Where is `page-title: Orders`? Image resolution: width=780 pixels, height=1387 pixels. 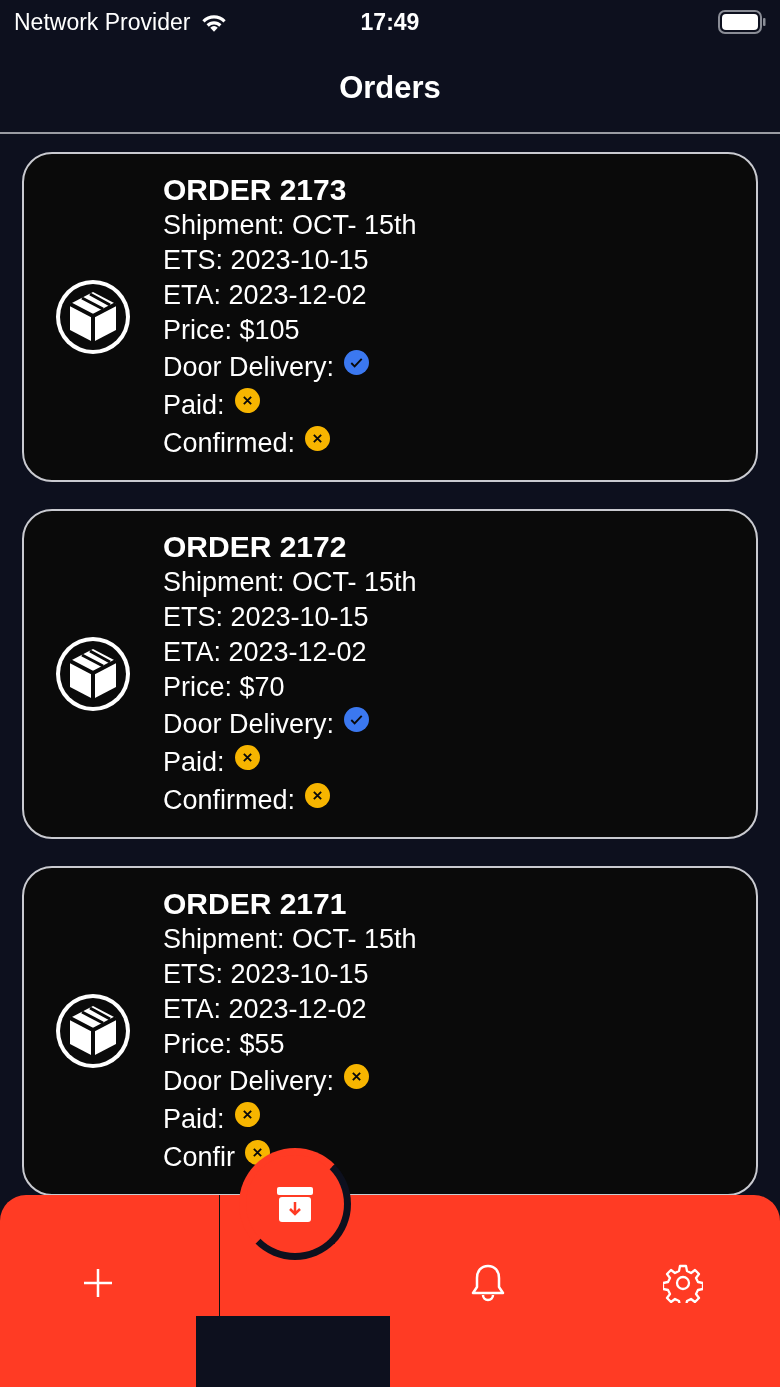 page-title: Orders is located at coordinates (390, 88).